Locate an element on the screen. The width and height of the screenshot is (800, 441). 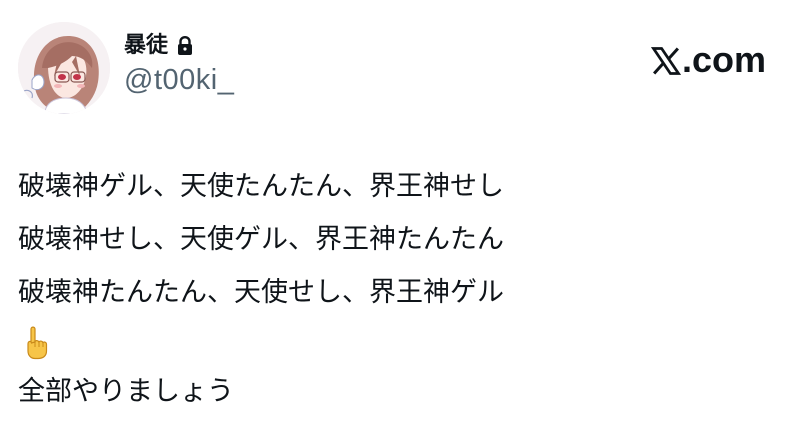
post-closing-line: 全部やりましょう is located at coordinates (126, 391).